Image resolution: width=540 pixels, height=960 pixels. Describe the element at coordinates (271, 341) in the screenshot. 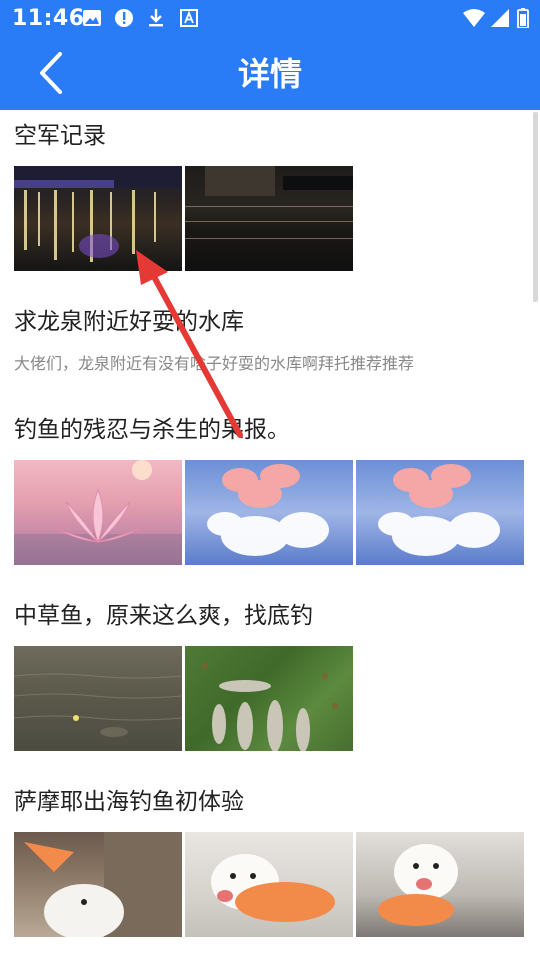

I see `post-item: 求龙泉附近好耍的水库 大佬们，龙泉附近有没有啥子好耍的水库啊拜托推荐推荐` at that location.